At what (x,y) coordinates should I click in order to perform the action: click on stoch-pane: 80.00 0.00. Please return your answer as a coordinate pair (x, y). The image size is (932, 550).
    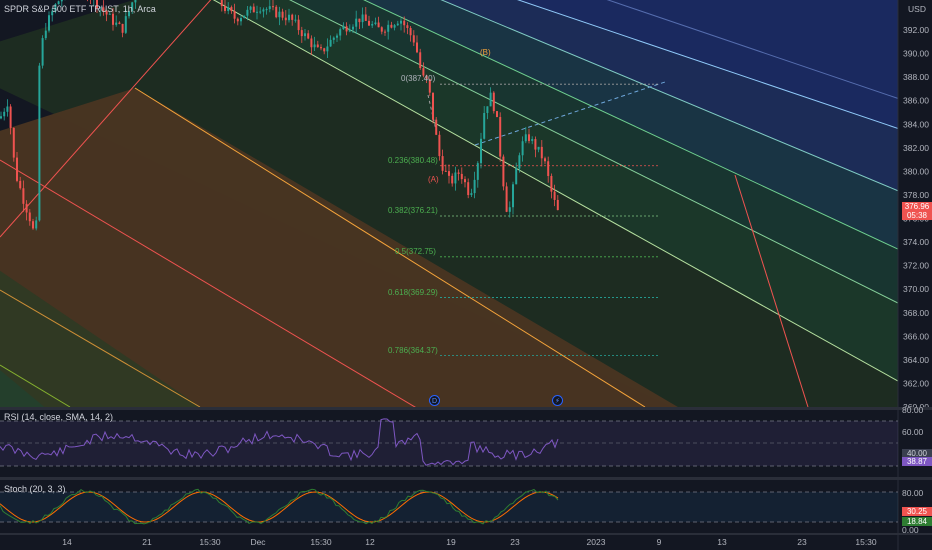
    Looking at the image, I should click on (462, 511).